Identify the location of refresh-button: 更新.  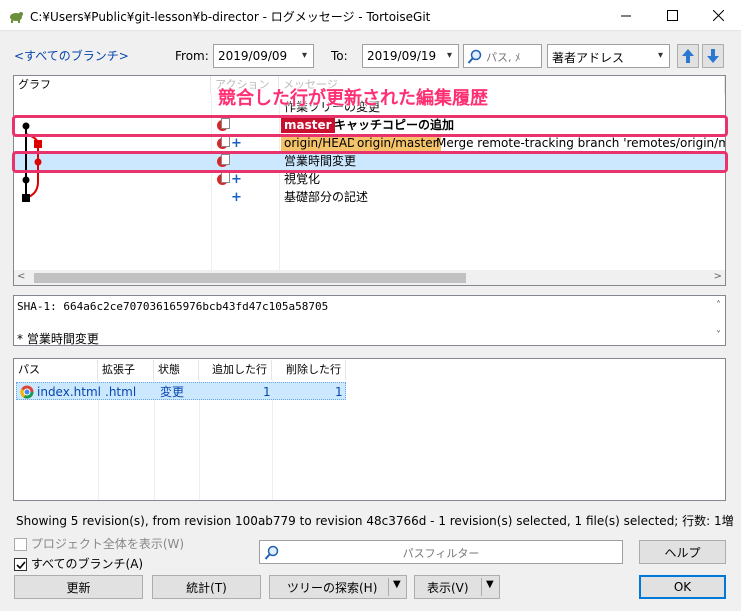
(78, 587).